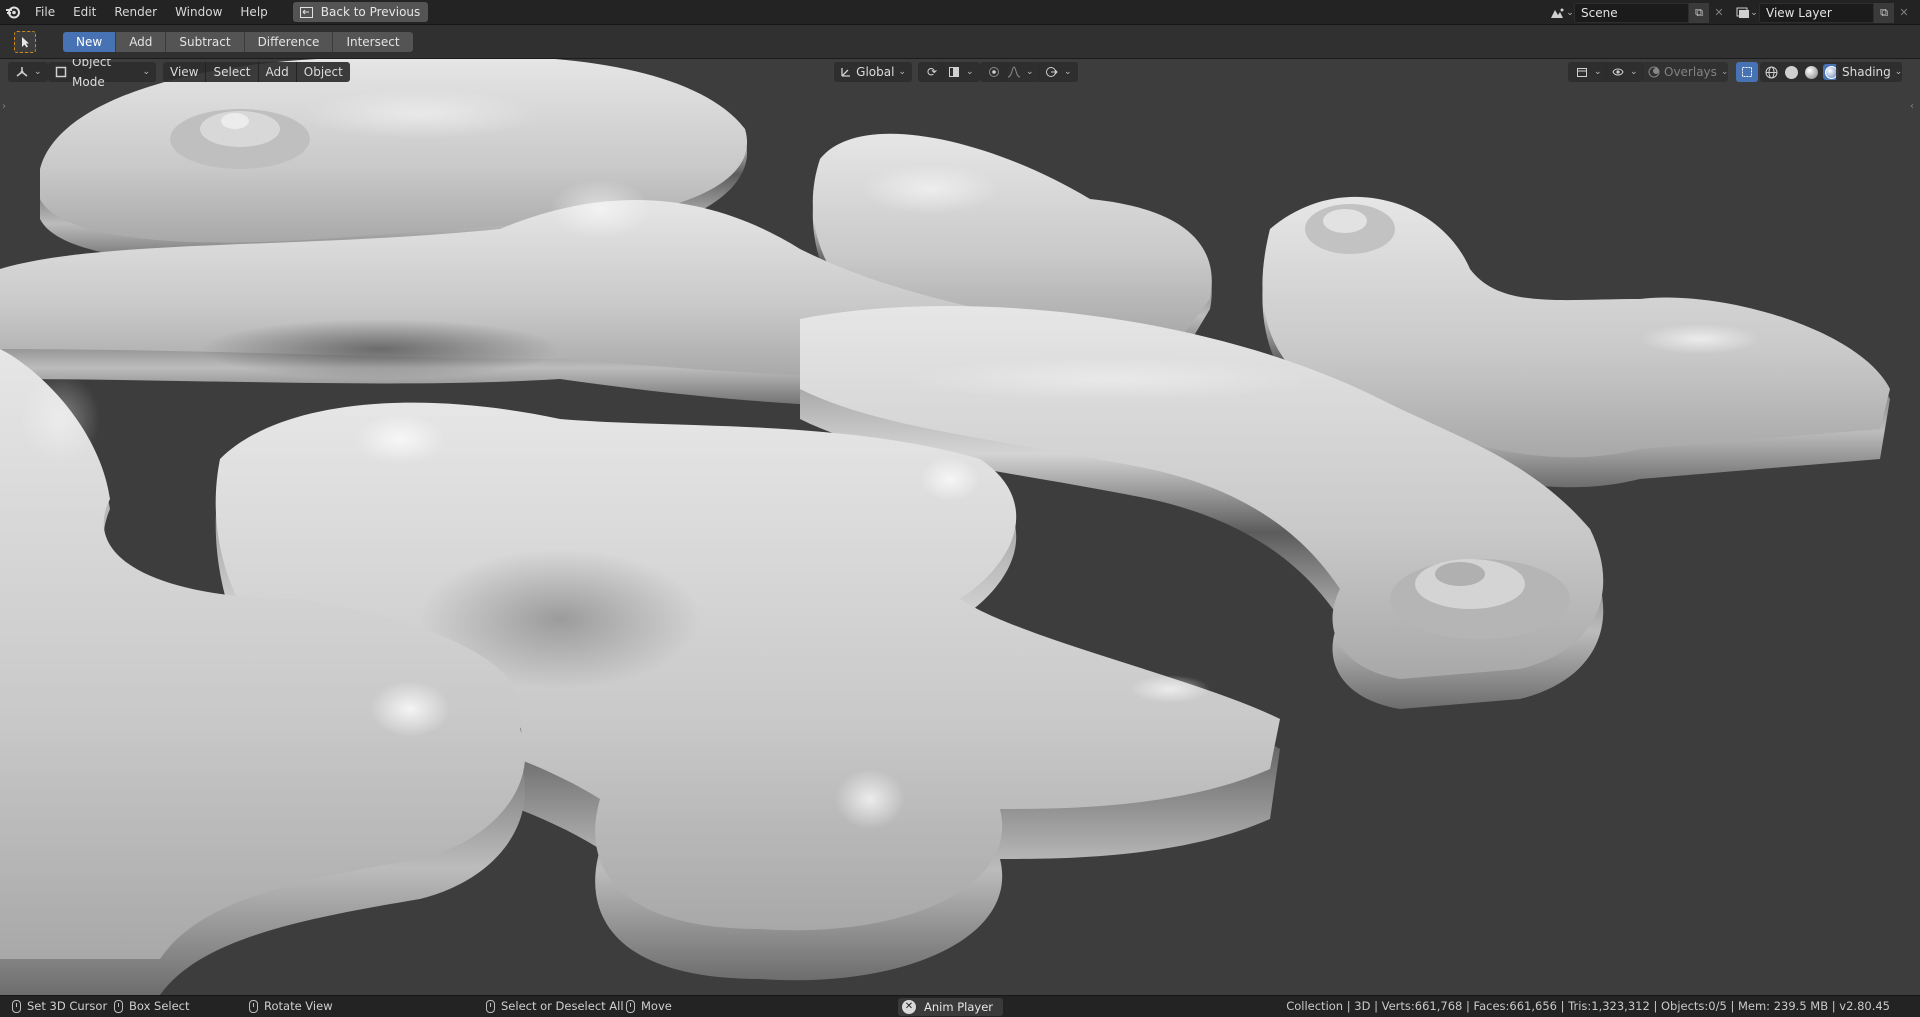  I want to click on back-to-previous-label: Back to Previous, so click(370, 12).